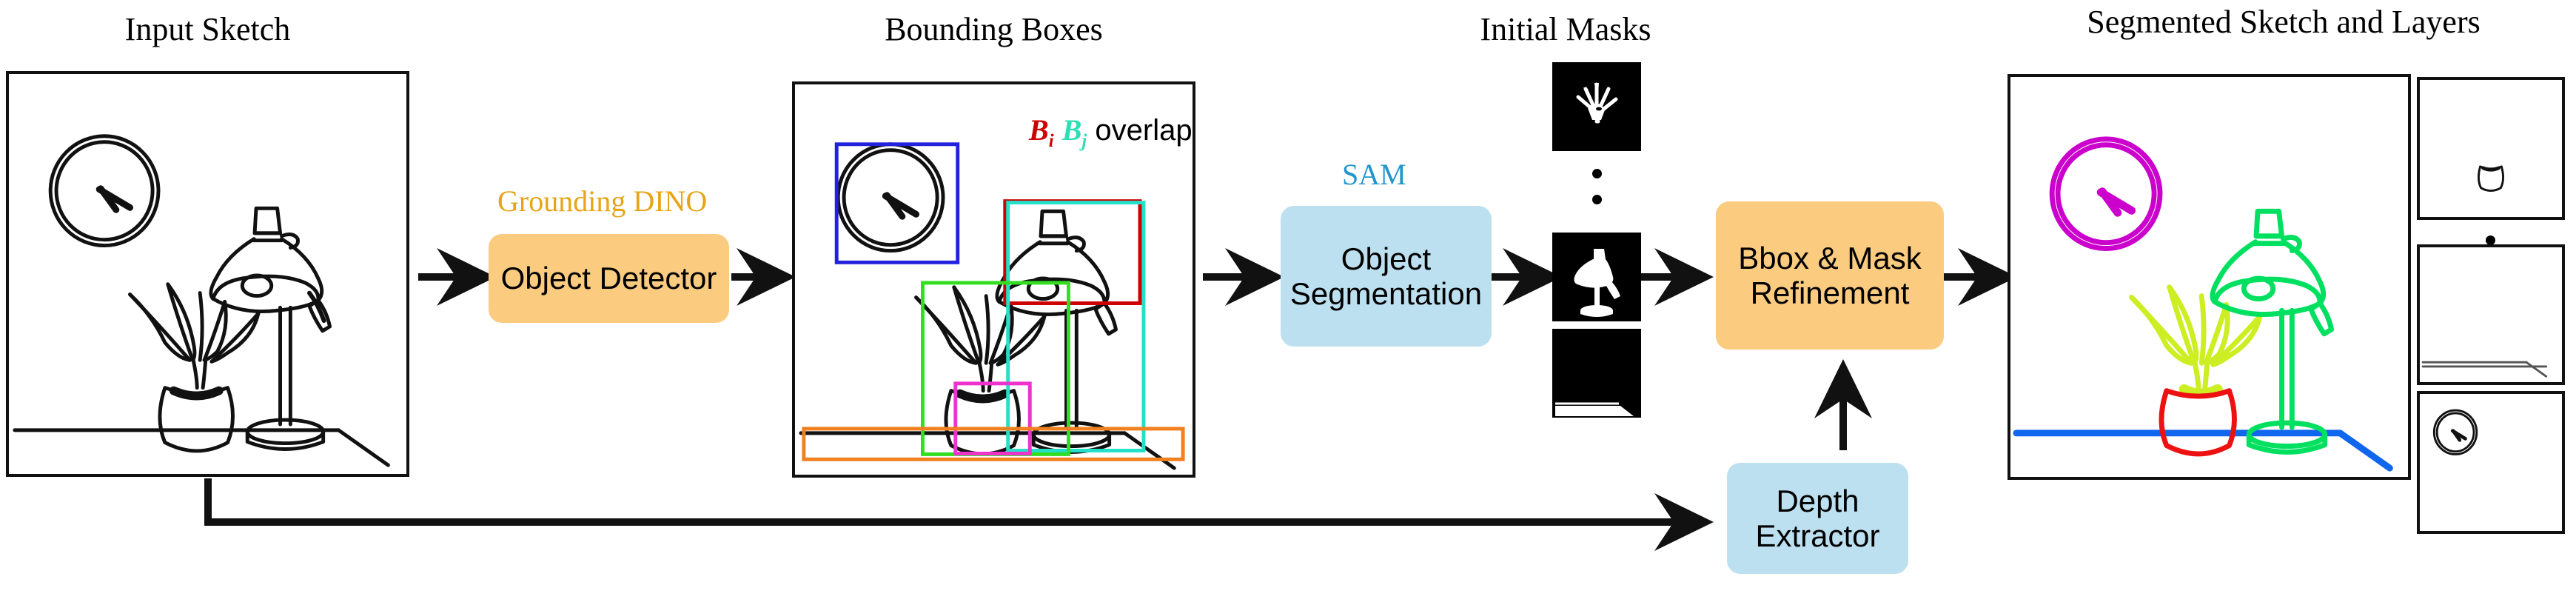 This screenshot has height=605, width=2576. What do you see at coordinates (1597, 103) in the screenshot?
I see `mask-plant-shape` at bounding box center [1597, 103].